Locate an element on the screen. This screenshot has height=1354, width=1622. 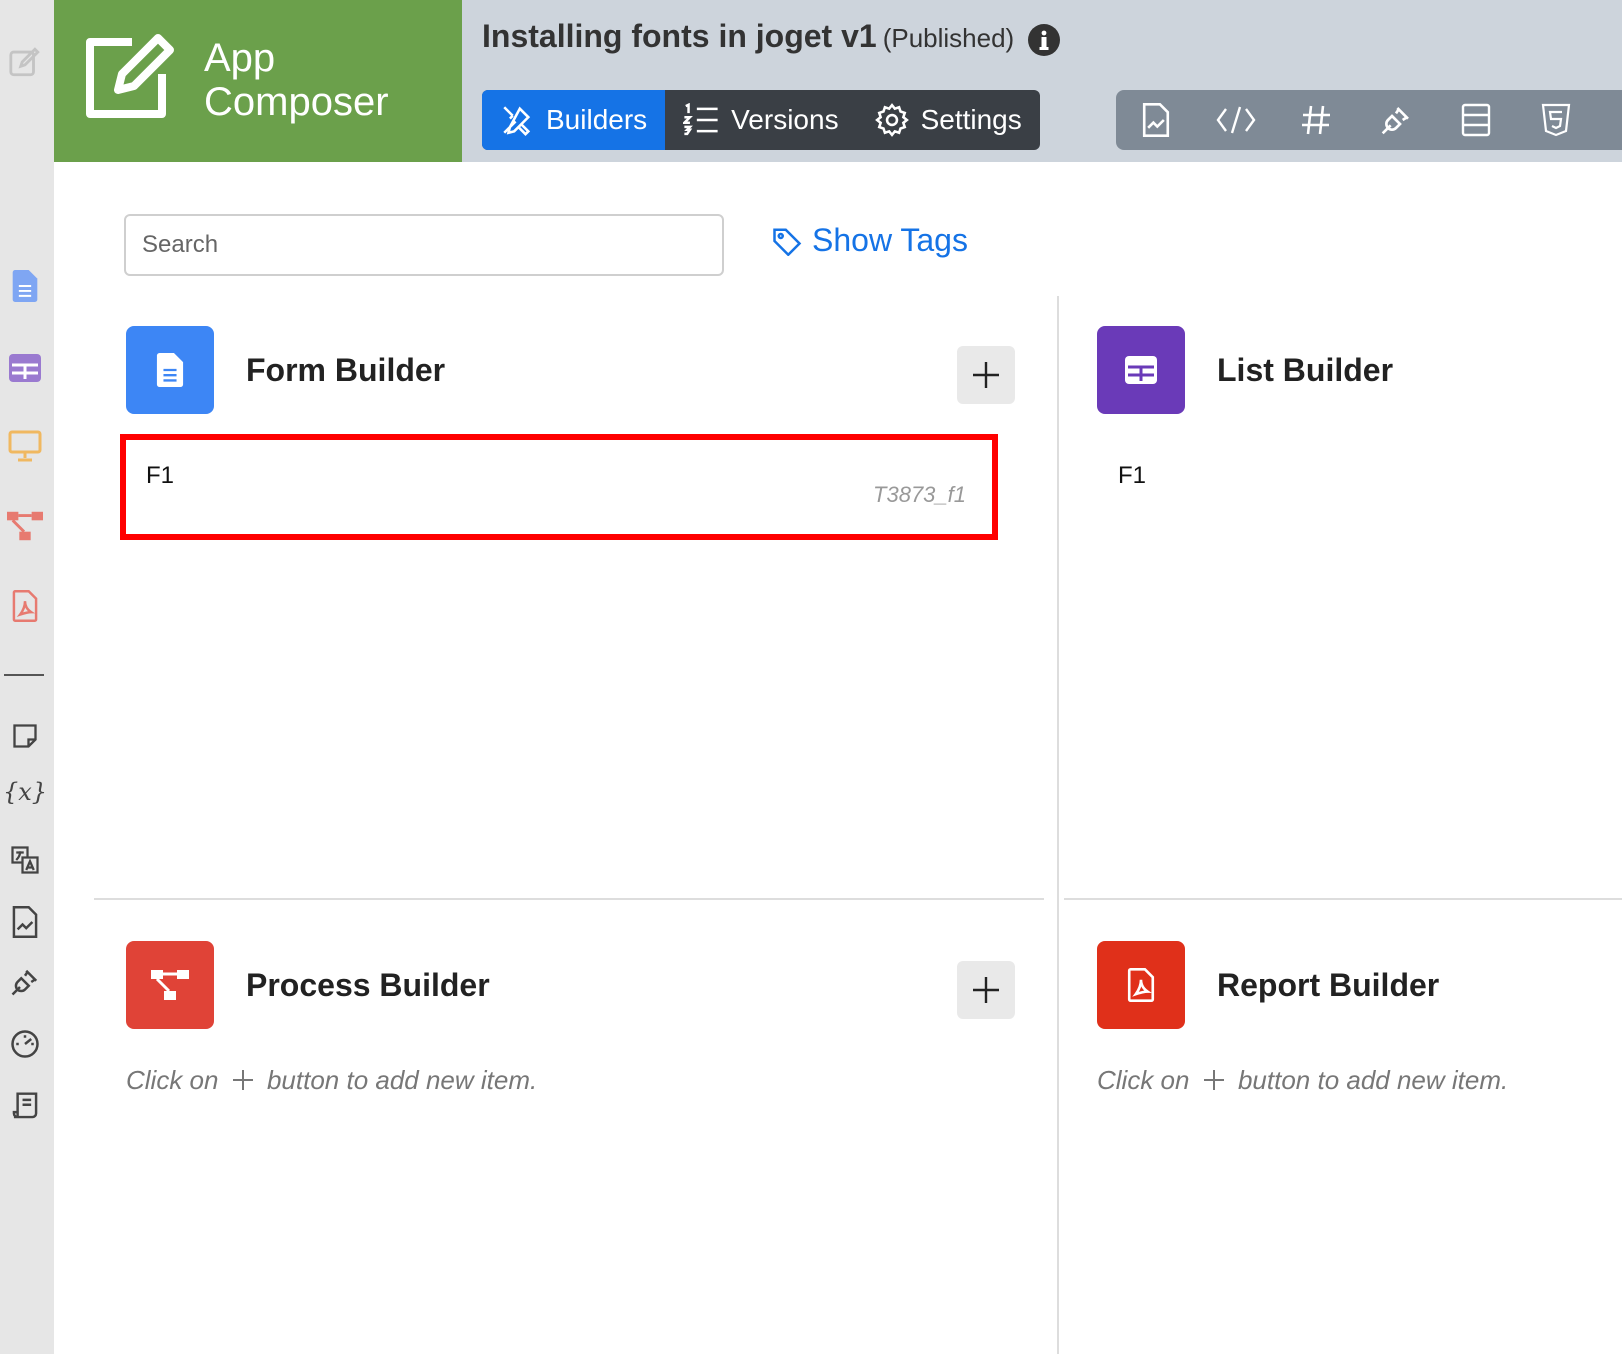
brand-title-line2: Composer is located at coordinates (296, 102).